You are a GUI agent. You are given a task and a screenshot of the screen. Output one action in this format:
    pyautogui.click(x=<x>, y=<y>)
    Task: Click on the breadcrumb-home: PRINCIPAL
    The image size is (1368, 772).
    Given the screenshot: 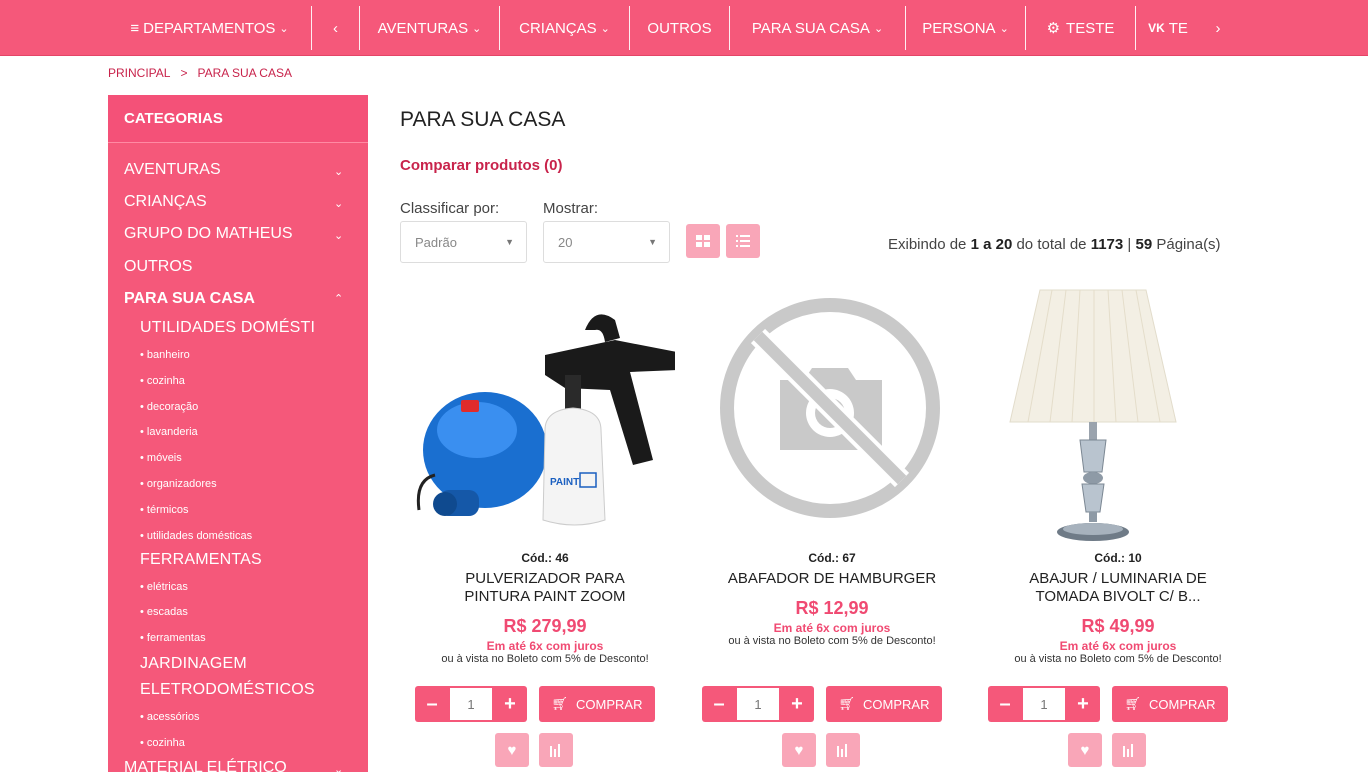 What is the action you would take?
    pyautogui.click(x=139, y=73)
    